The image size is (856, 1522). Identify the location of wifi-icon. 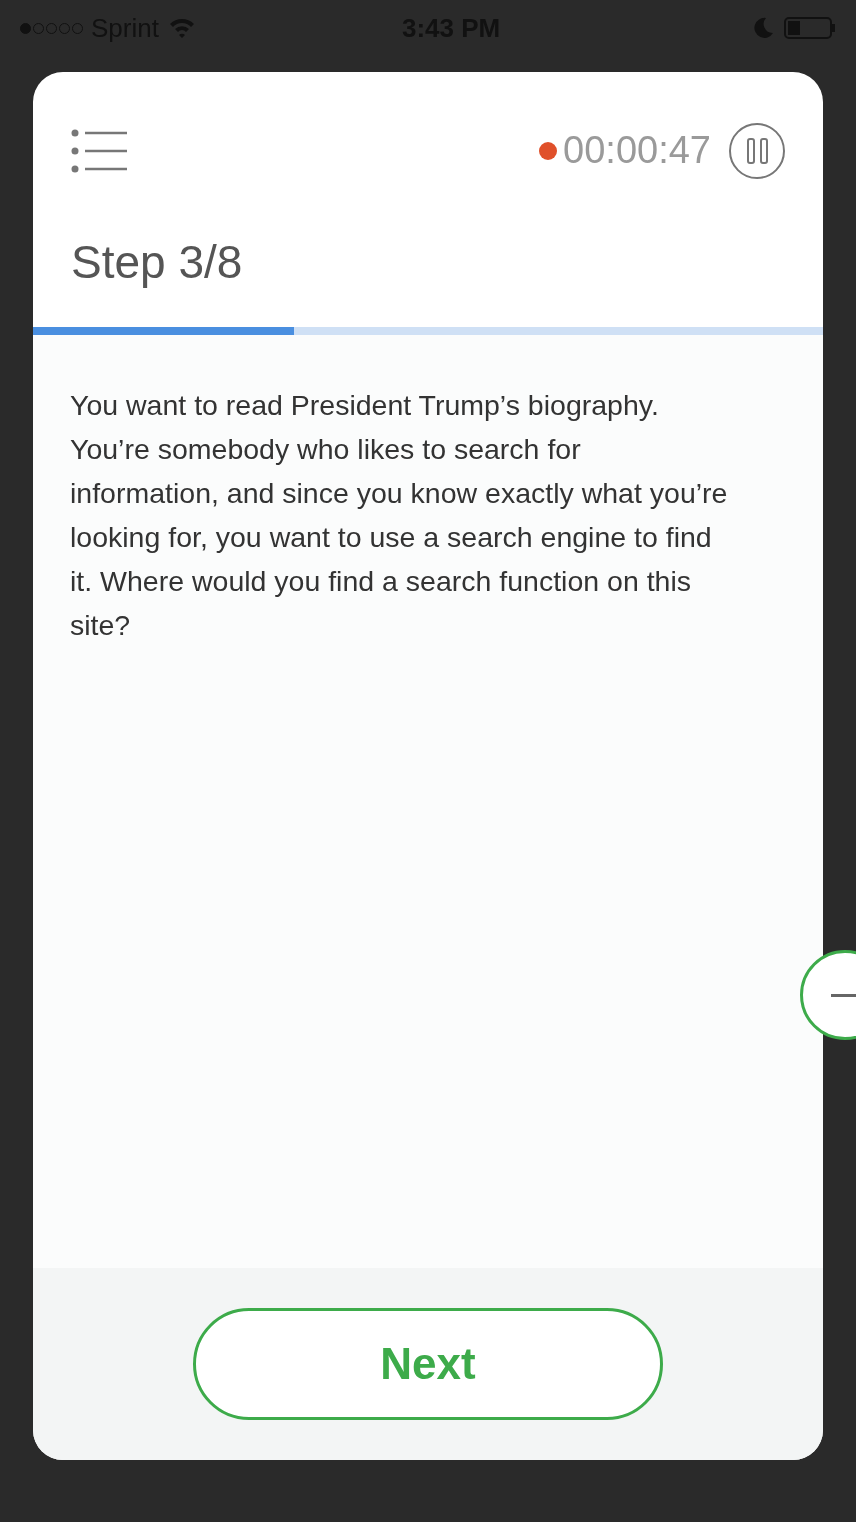
(181, 28).